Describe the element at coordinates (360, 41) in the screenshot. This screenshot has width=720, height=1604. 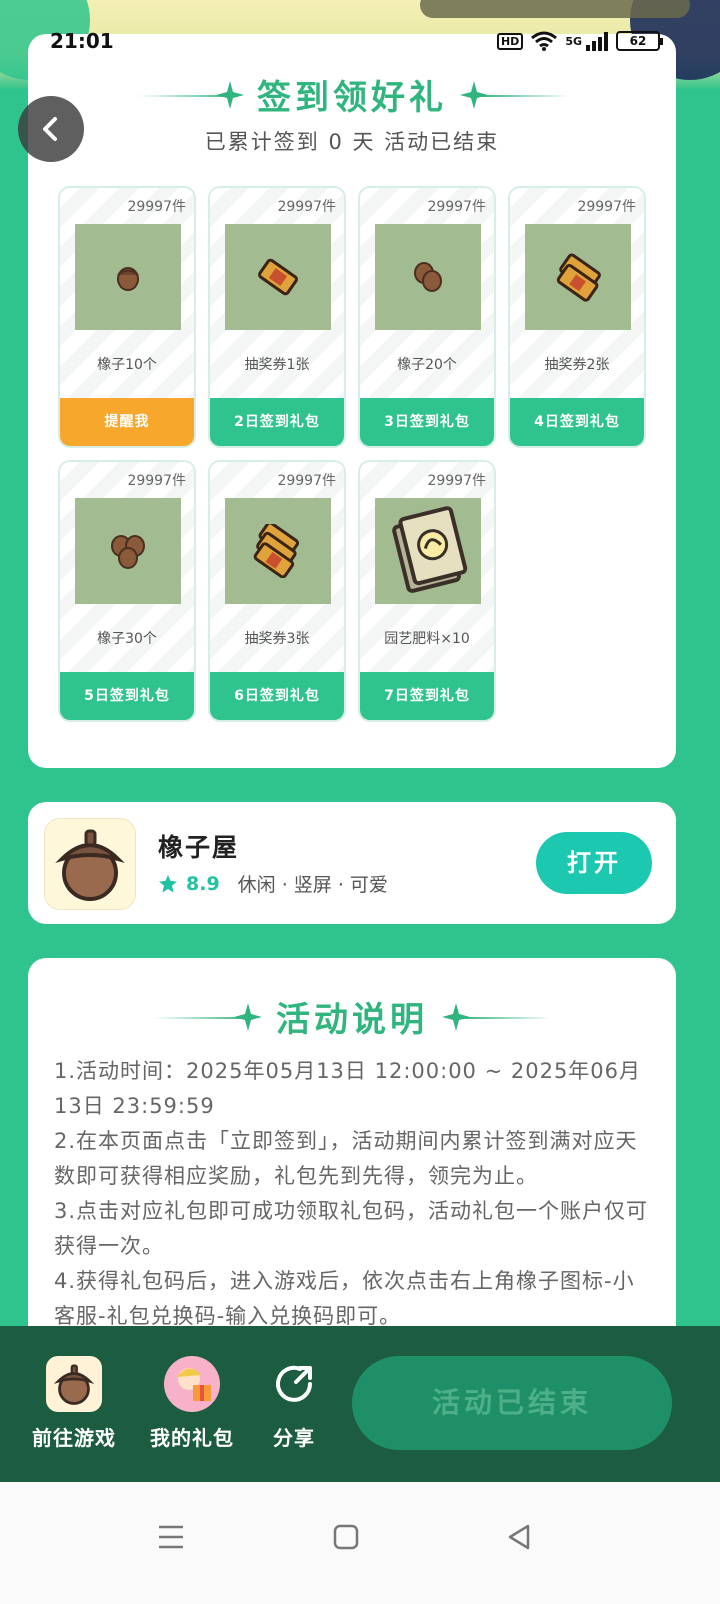
I see `status-bar: 21:01 HD 5G 62` at that location.